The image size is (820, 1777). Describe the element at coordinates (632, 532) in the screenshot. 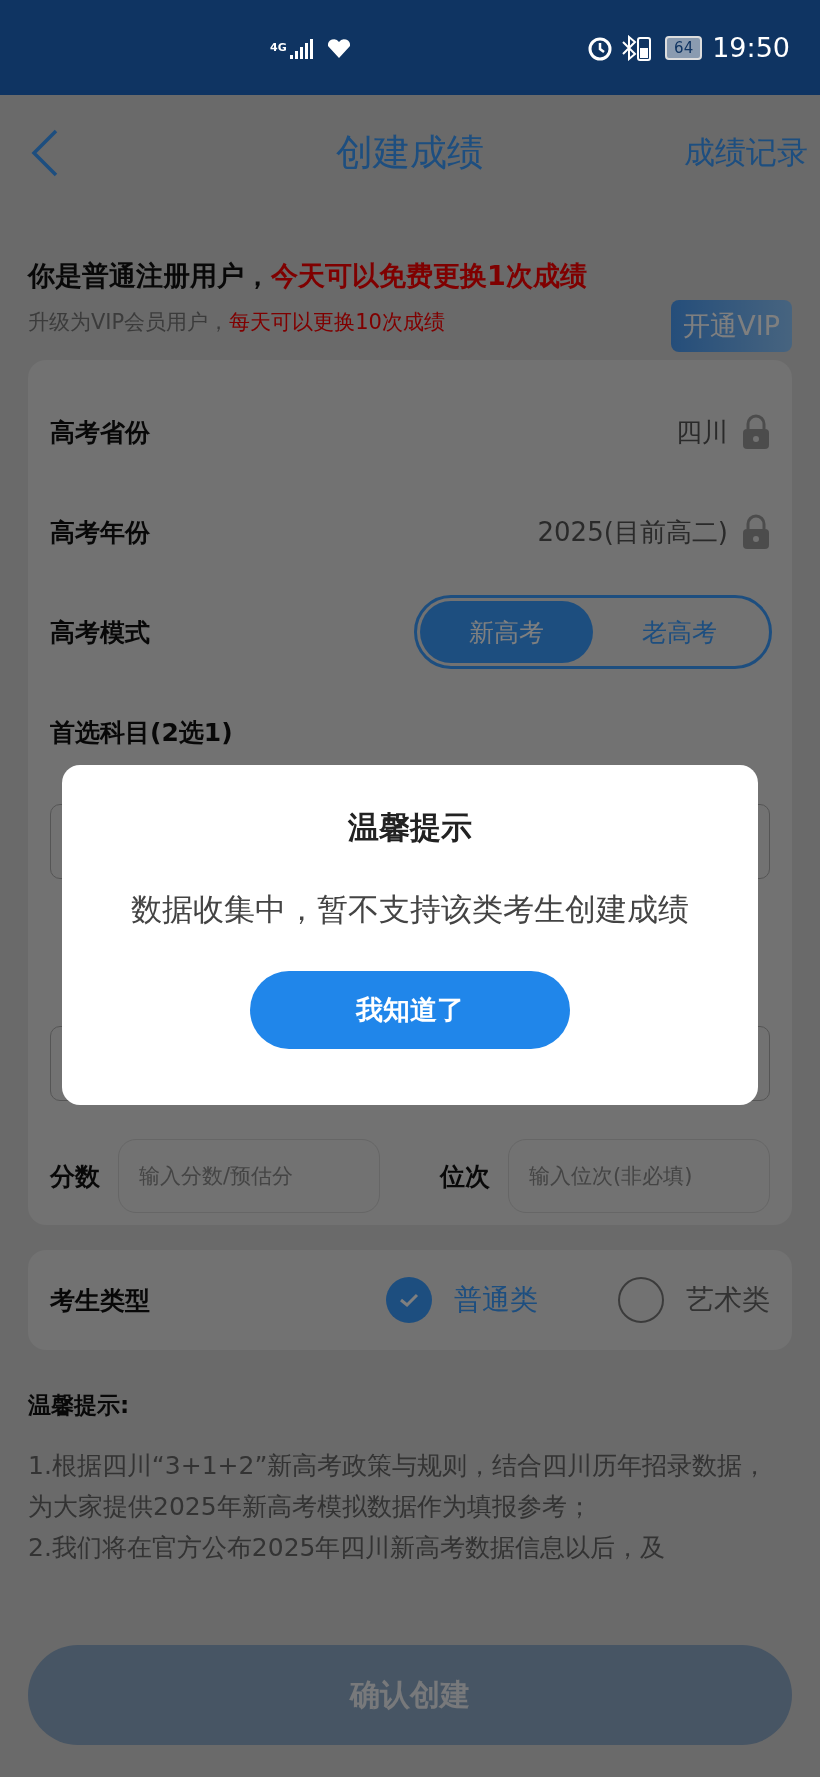

I see `field-value: 2025(目前高二)` at that location.